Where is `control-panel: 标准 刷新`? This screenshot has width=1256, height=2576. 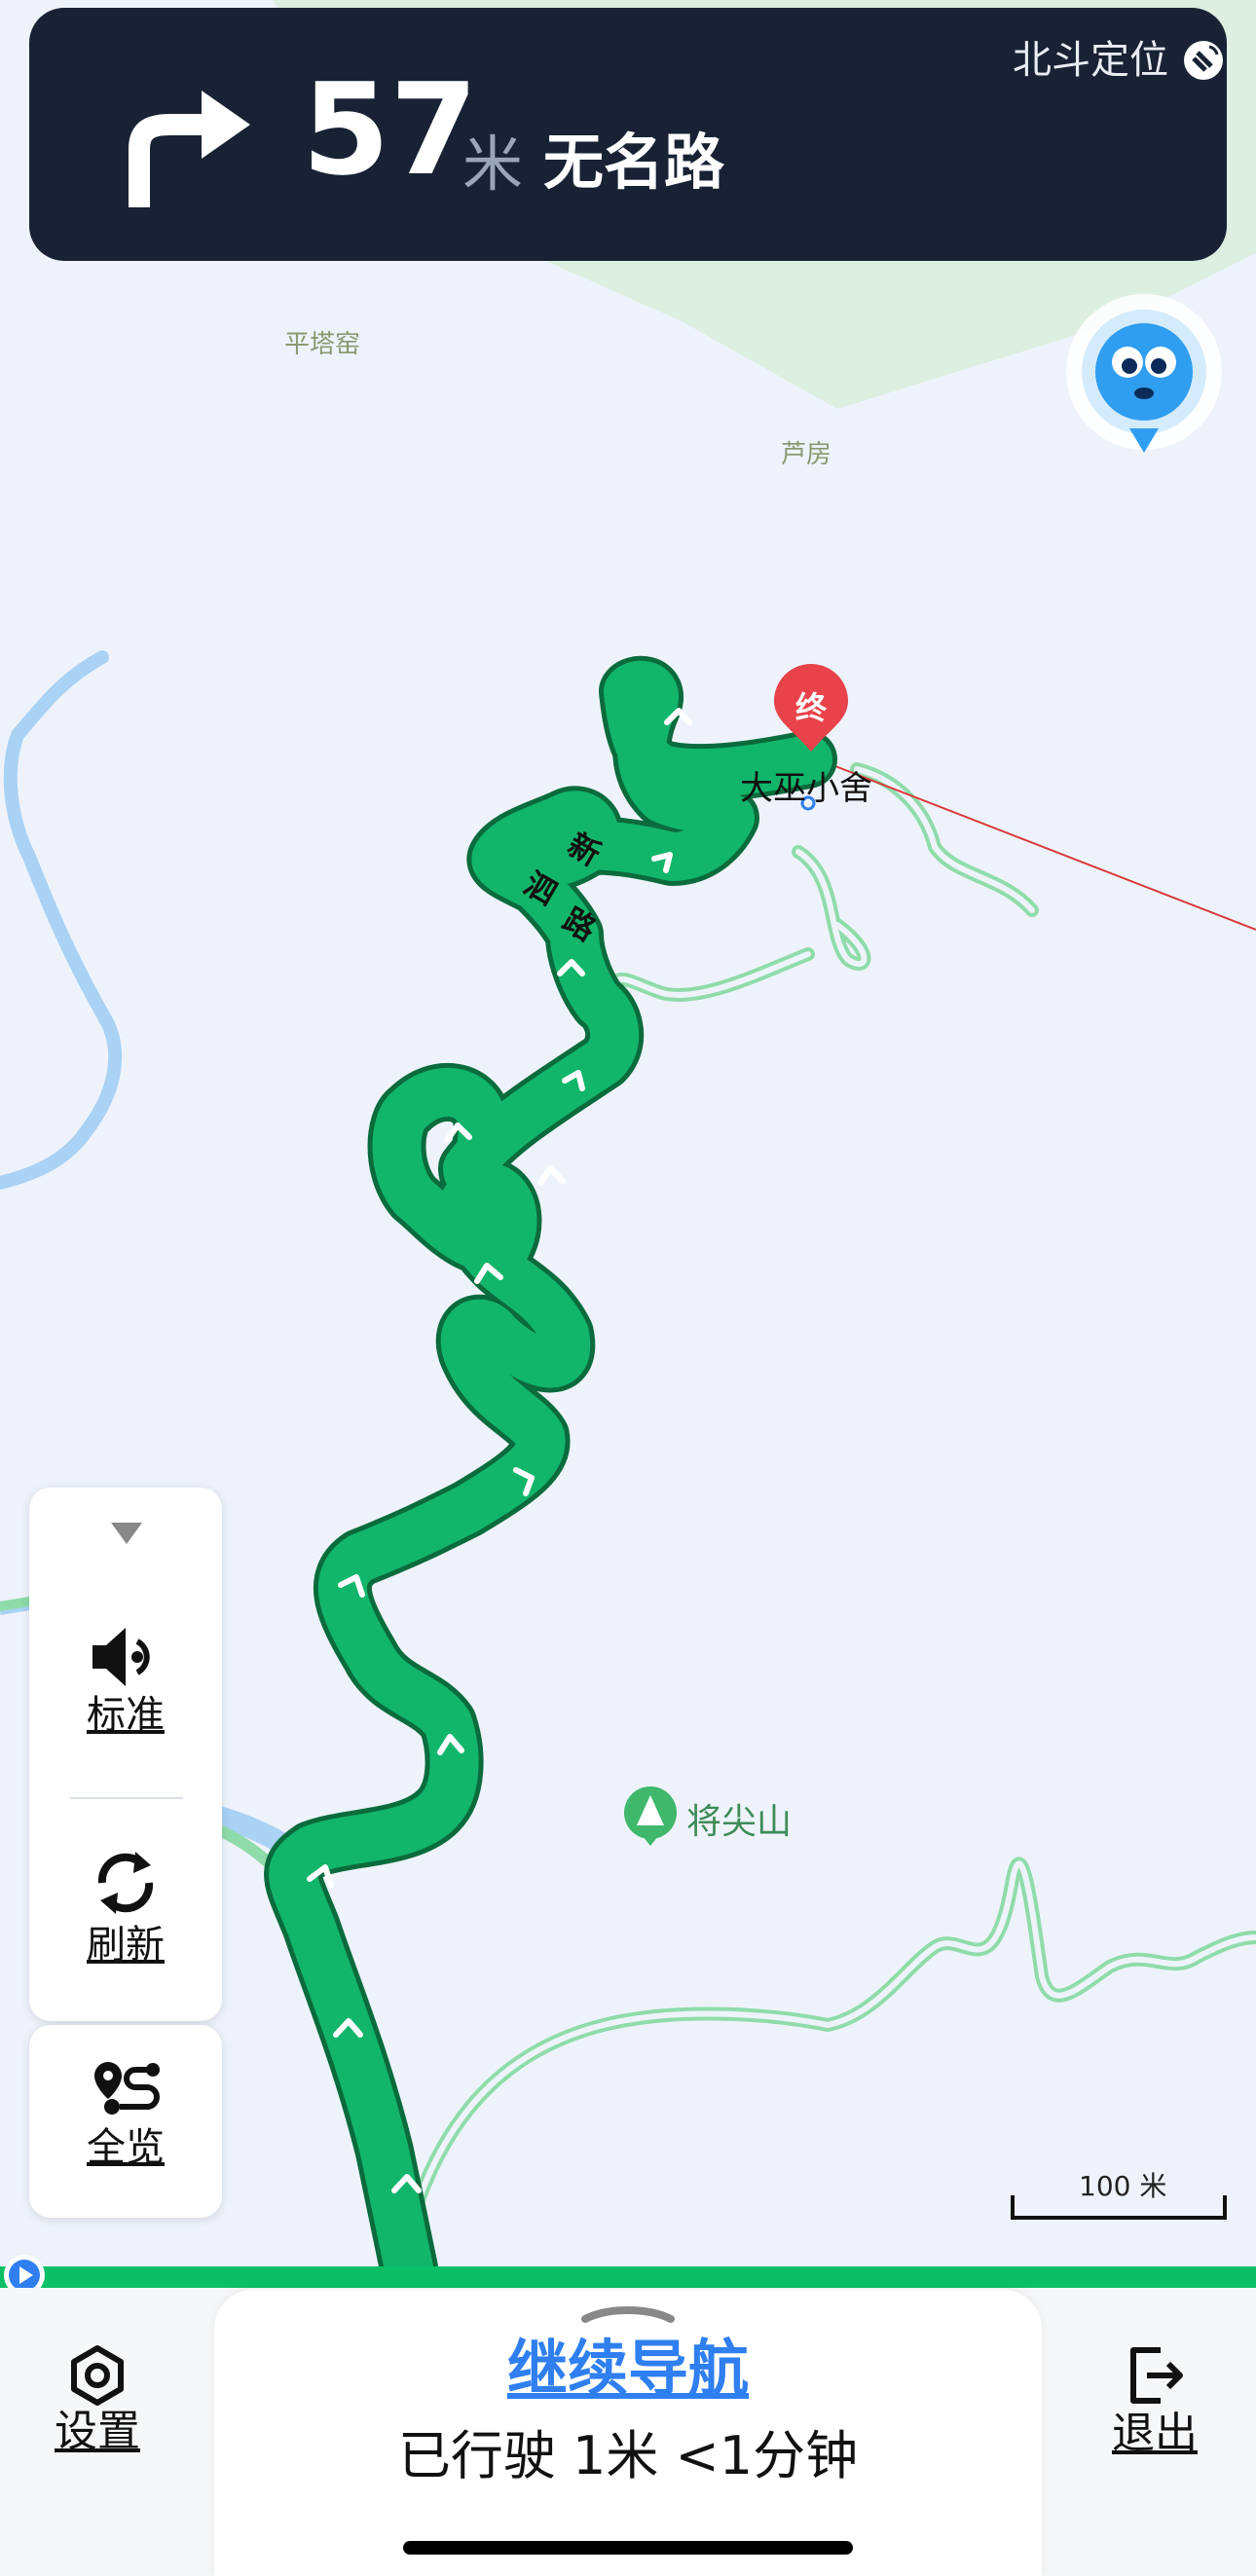 control-panel: 标准 刷新 is located at coordinates (125, 1754).